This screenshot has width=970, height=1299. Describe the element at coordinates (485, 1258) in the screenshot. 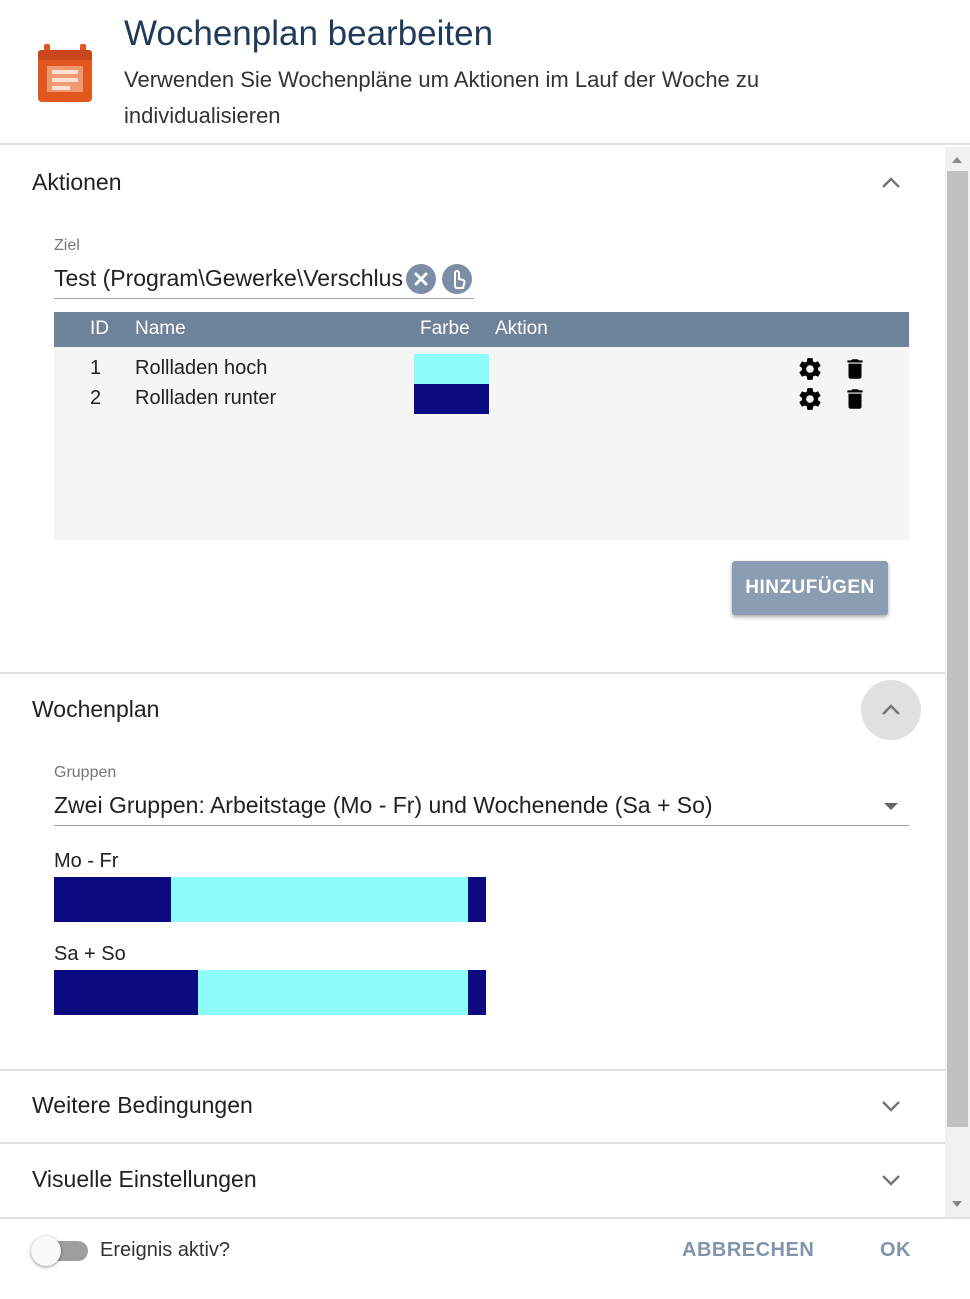

I see `dialog-footer: Ereignis aktiv? ABBRECHEN OK` at that location.